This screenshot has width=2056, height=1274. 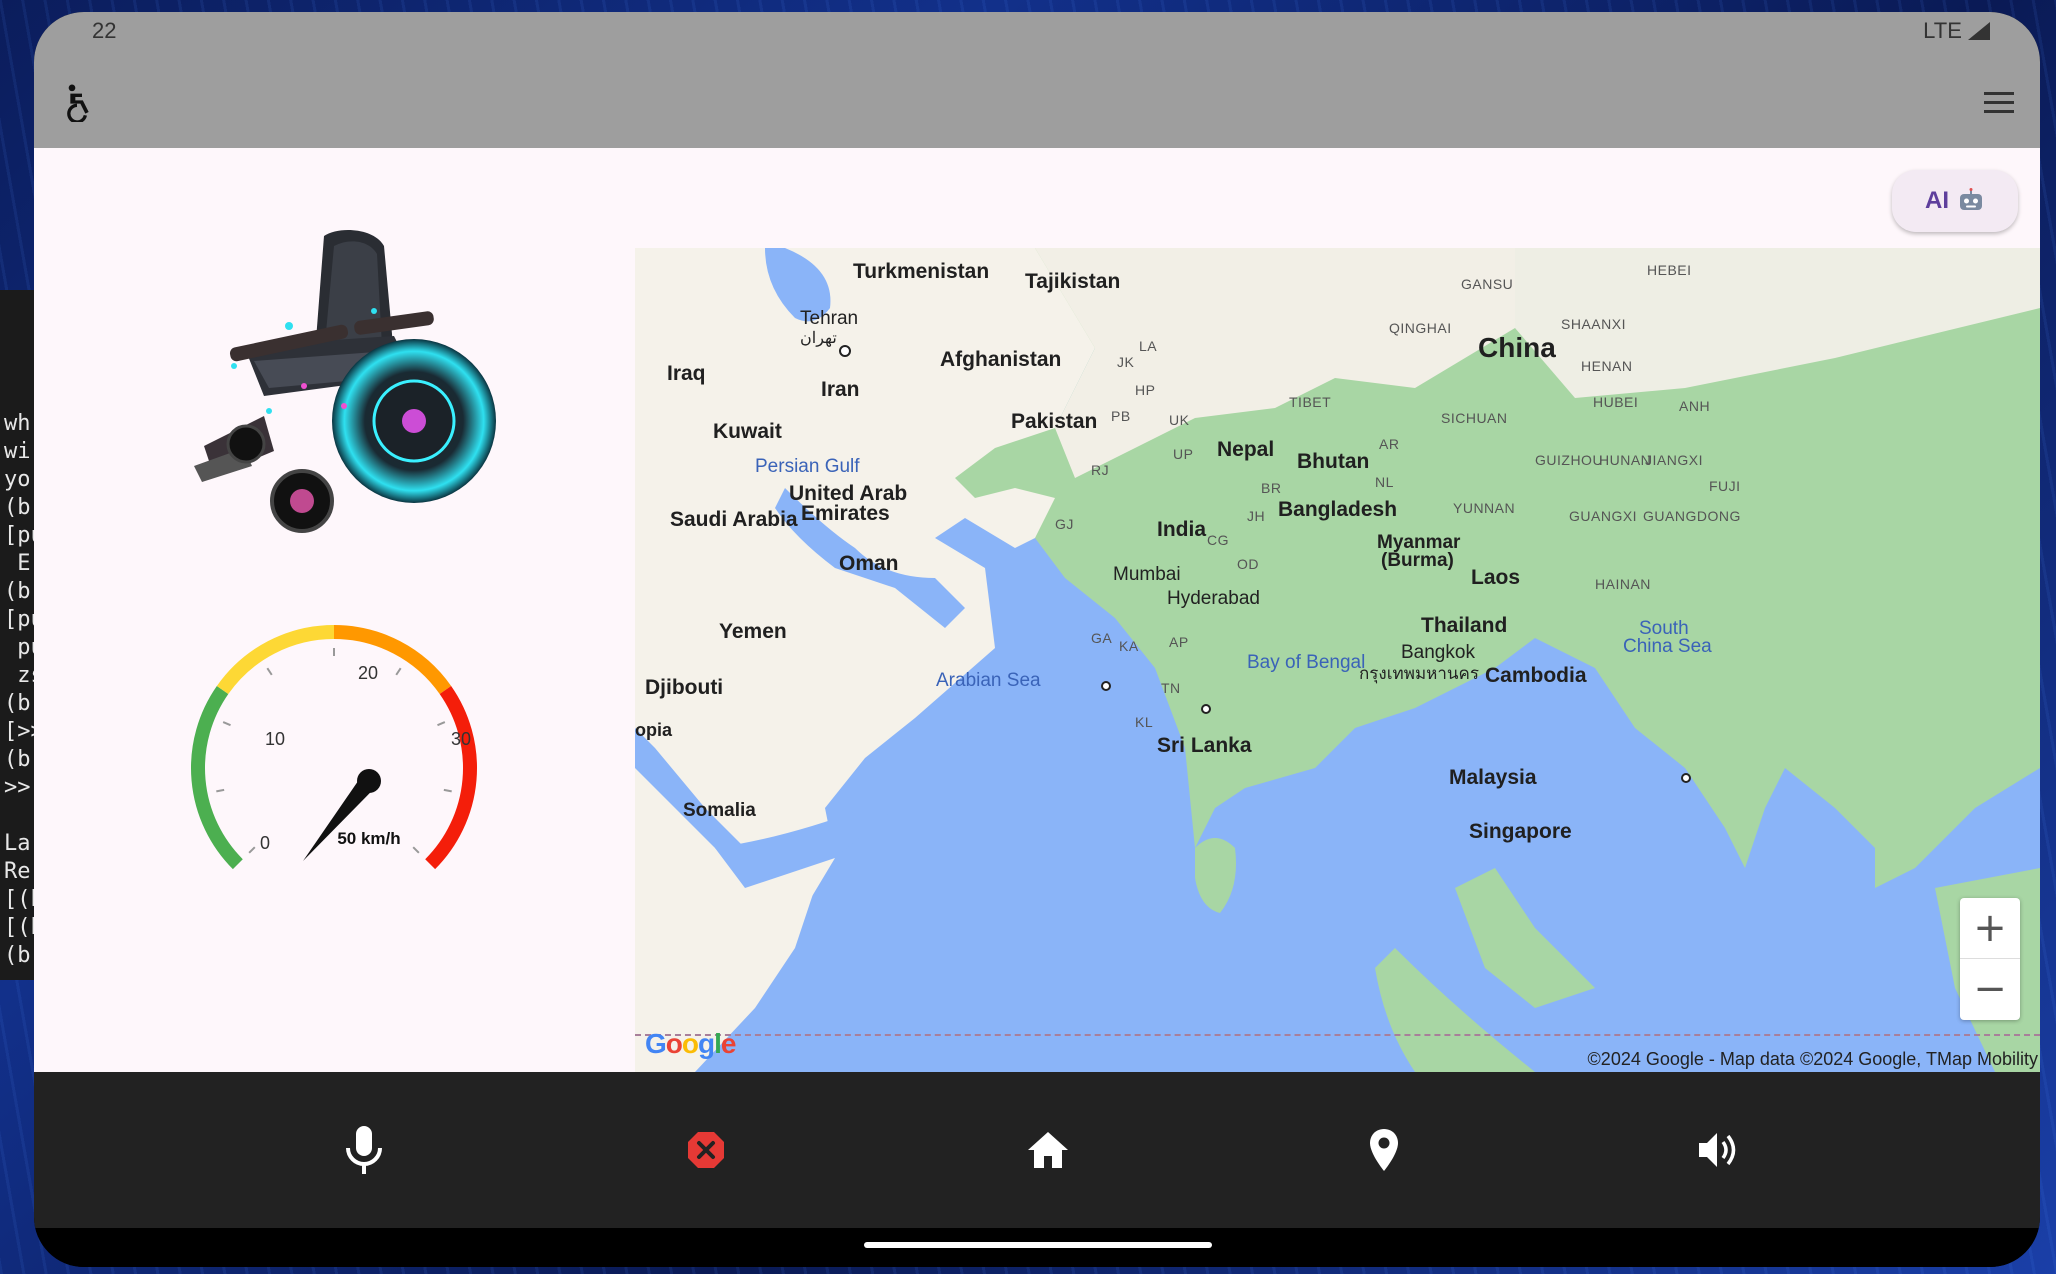 I want to click on location-button, so click(x=1384, y=1150).